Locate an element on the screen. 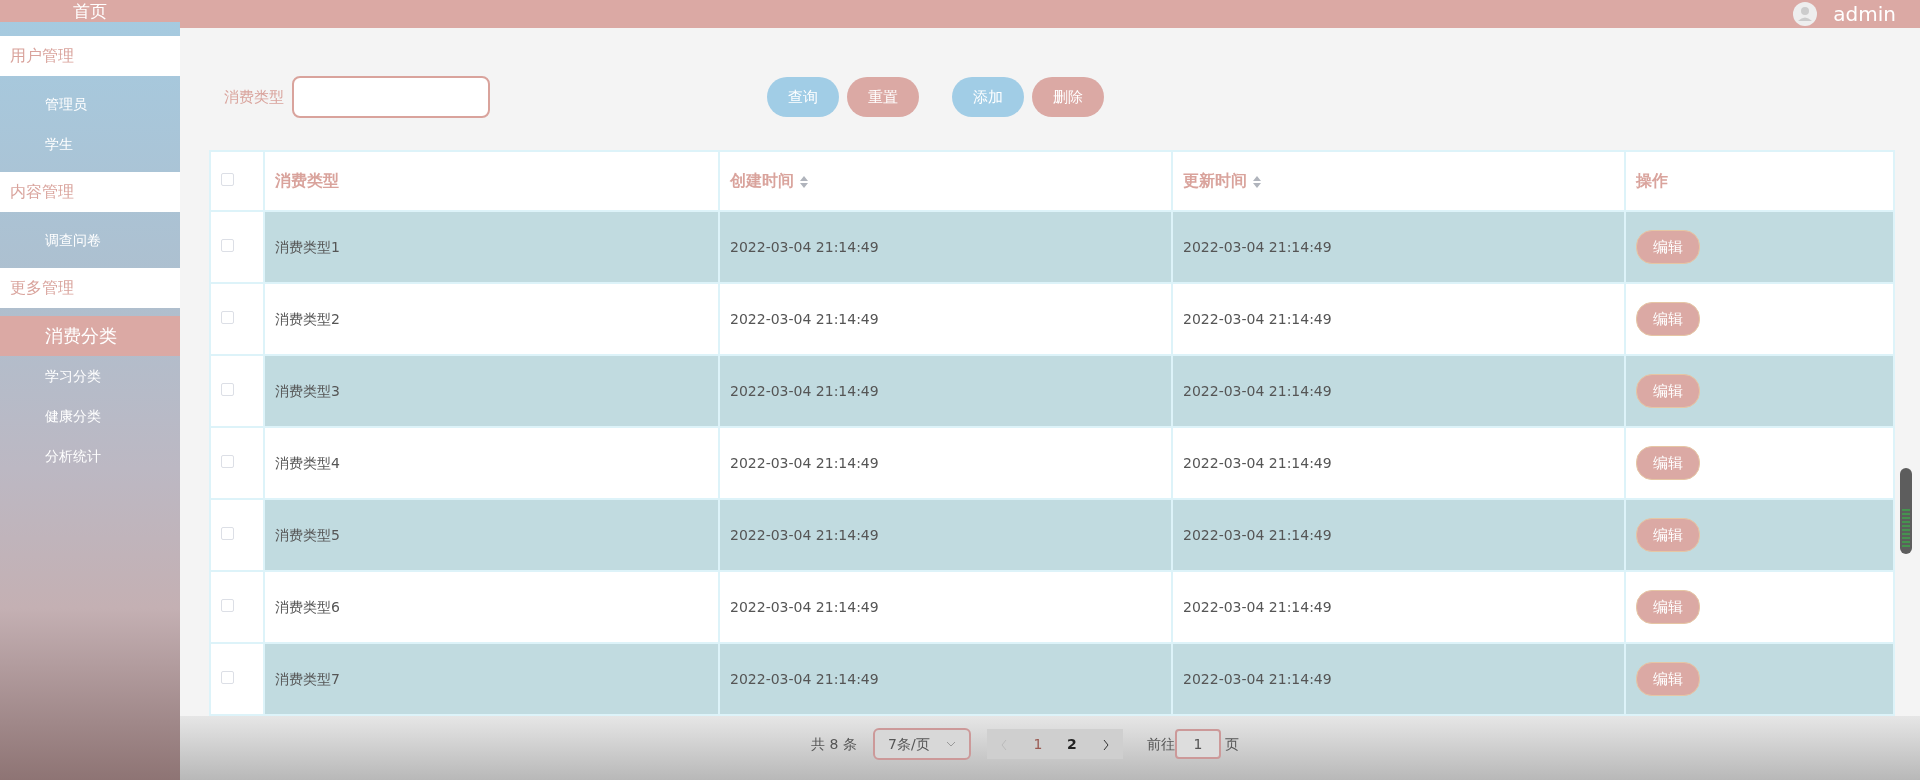 This screenshot has width=1920, height=780. chevron-right-icon is located at coordinates (1105, 744).